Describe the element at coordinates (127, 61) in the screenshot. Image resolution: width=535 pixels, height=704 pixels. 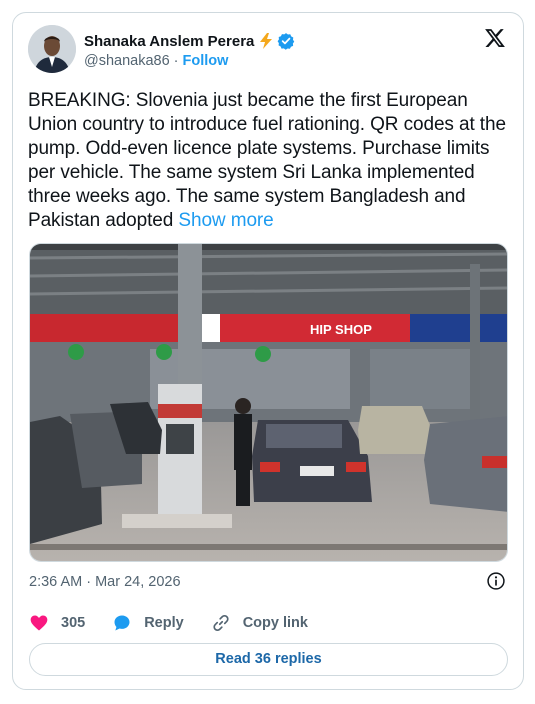
I see `author-handle: @shanaka86` at that location.